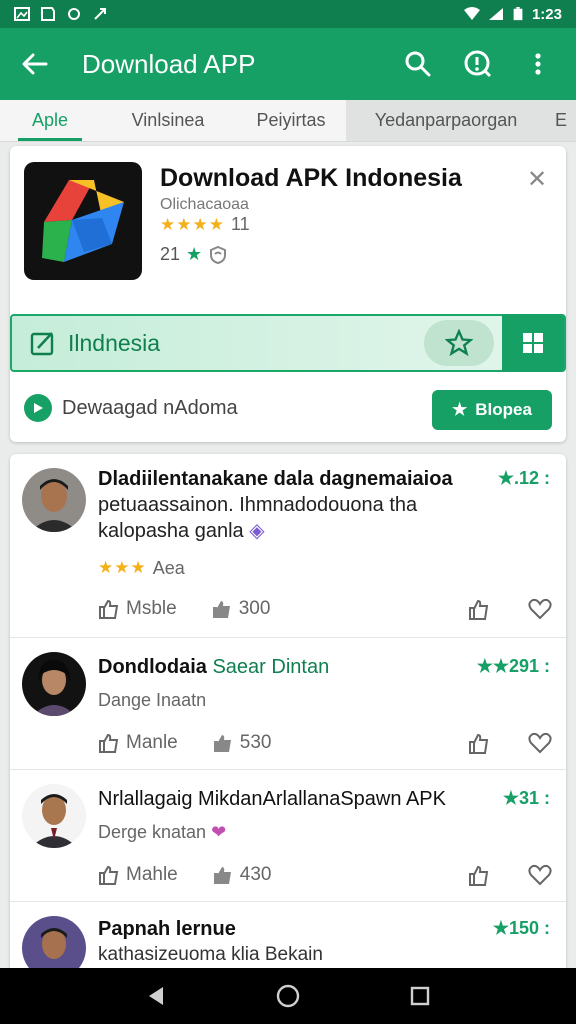 The width and height of the screenshot is (576, 1024). Describe the element at coordinates (523, 478) in the screenshot. I see `review-score: ★.12 :` at that location.